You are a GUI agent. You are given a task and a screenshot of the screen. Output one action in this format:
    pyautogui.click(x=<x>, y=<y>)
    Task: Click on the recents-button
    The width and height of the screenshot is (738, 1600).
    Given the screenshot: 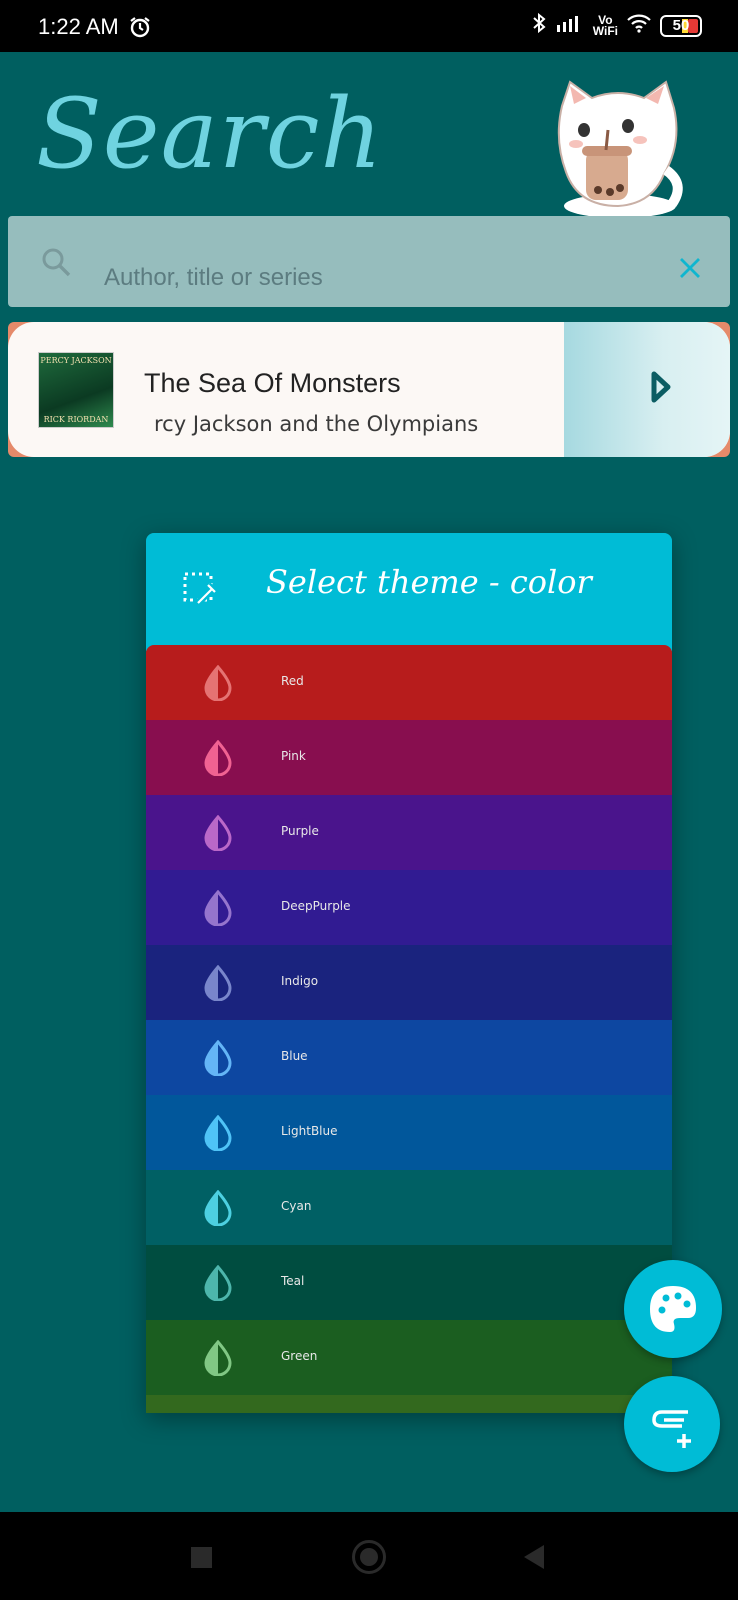 What is the action you would take?
    pyautogui.click(x=201, y=1557)
    